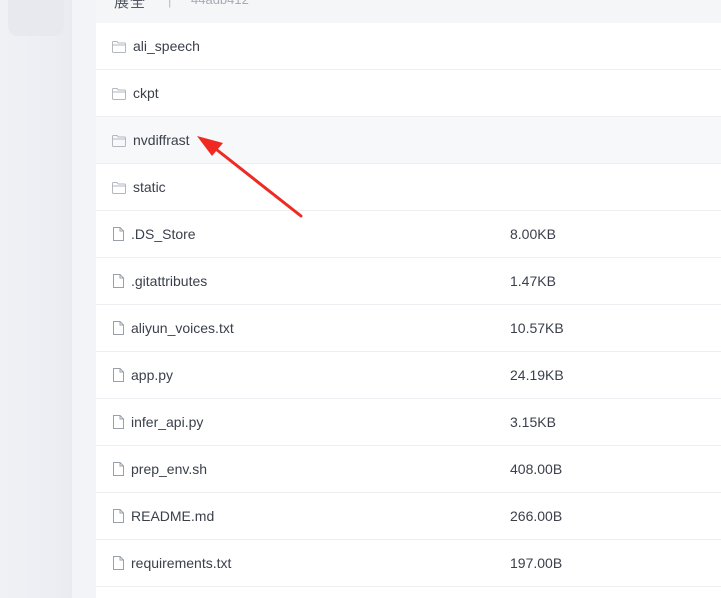  What do you see at coordinates (163, 234) in the screenshot?
I see `file-name-link: .DS_Store` at bounding box center [163, 234].